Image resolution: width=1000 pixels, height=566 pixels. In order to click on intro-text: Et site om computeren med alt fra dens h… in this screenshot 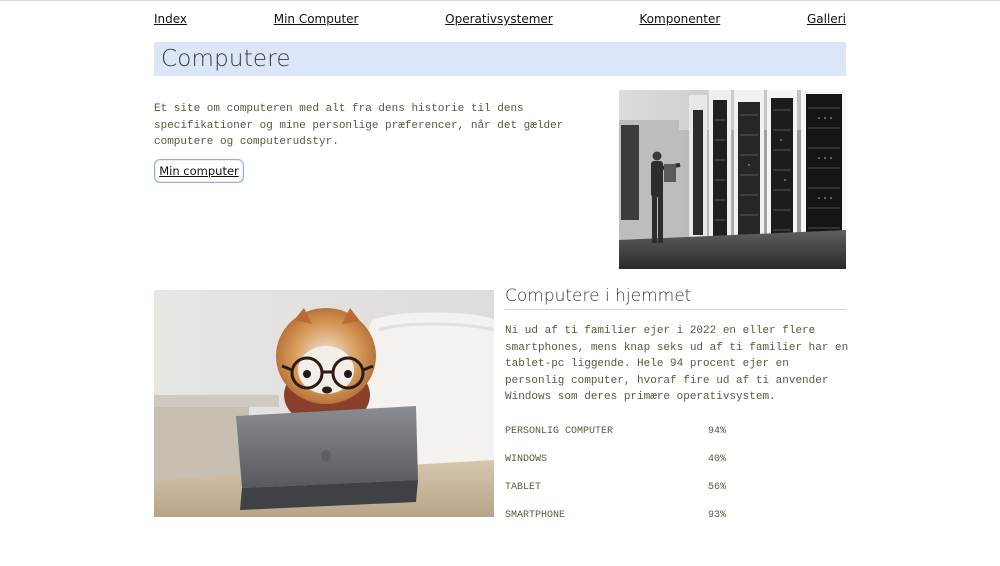, I will do `click(359, 126)`.